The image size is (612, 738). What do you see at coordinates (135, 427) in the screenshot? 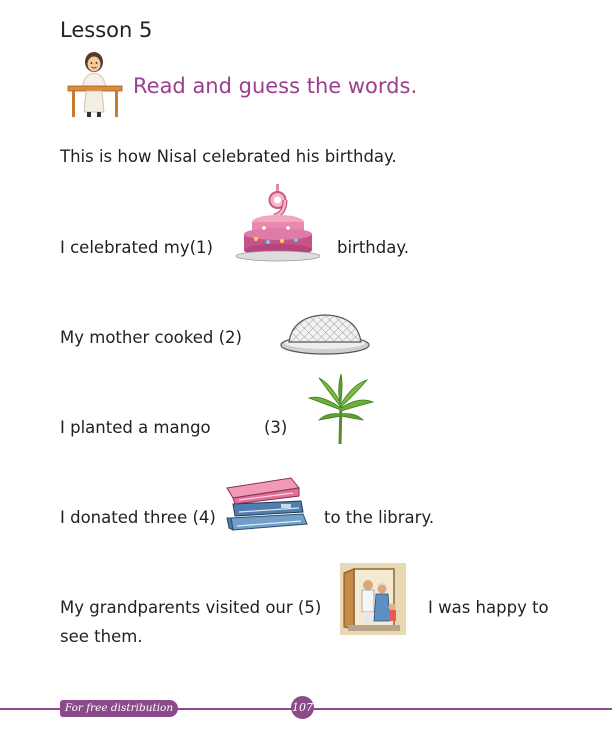
I see `sentence-3-before: I planted a mango` at bounding box center [135, 427].